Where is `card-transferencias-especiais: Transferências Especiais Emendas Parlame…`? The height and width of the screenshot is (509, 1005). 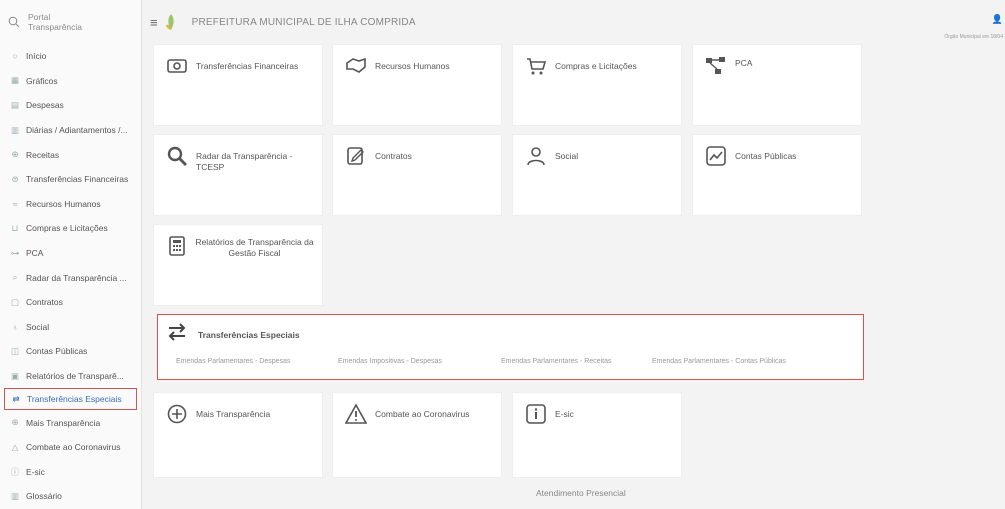
card-transferencias-especiais: Transferências Especiais Emendas Parlame… is located at coordinates (510, 347).